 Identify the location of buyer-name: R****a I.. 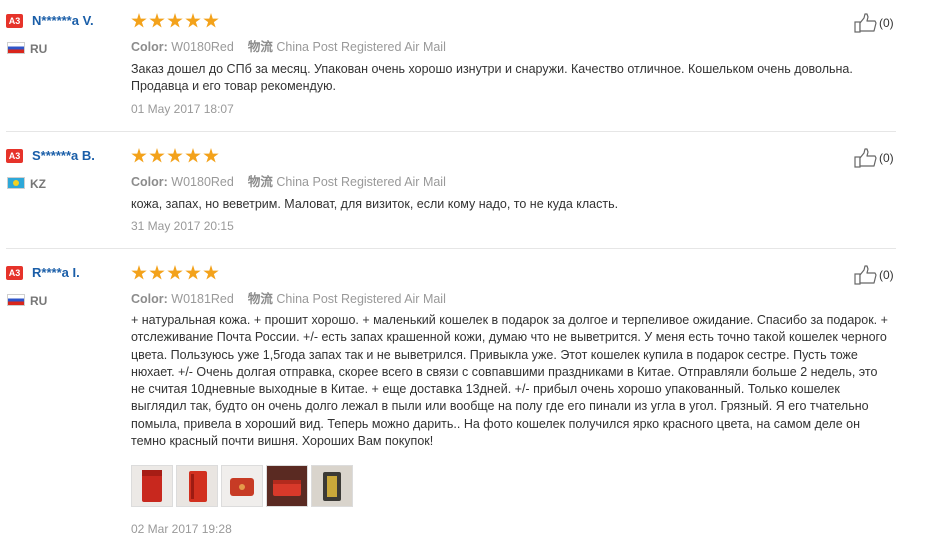
(56, 272).